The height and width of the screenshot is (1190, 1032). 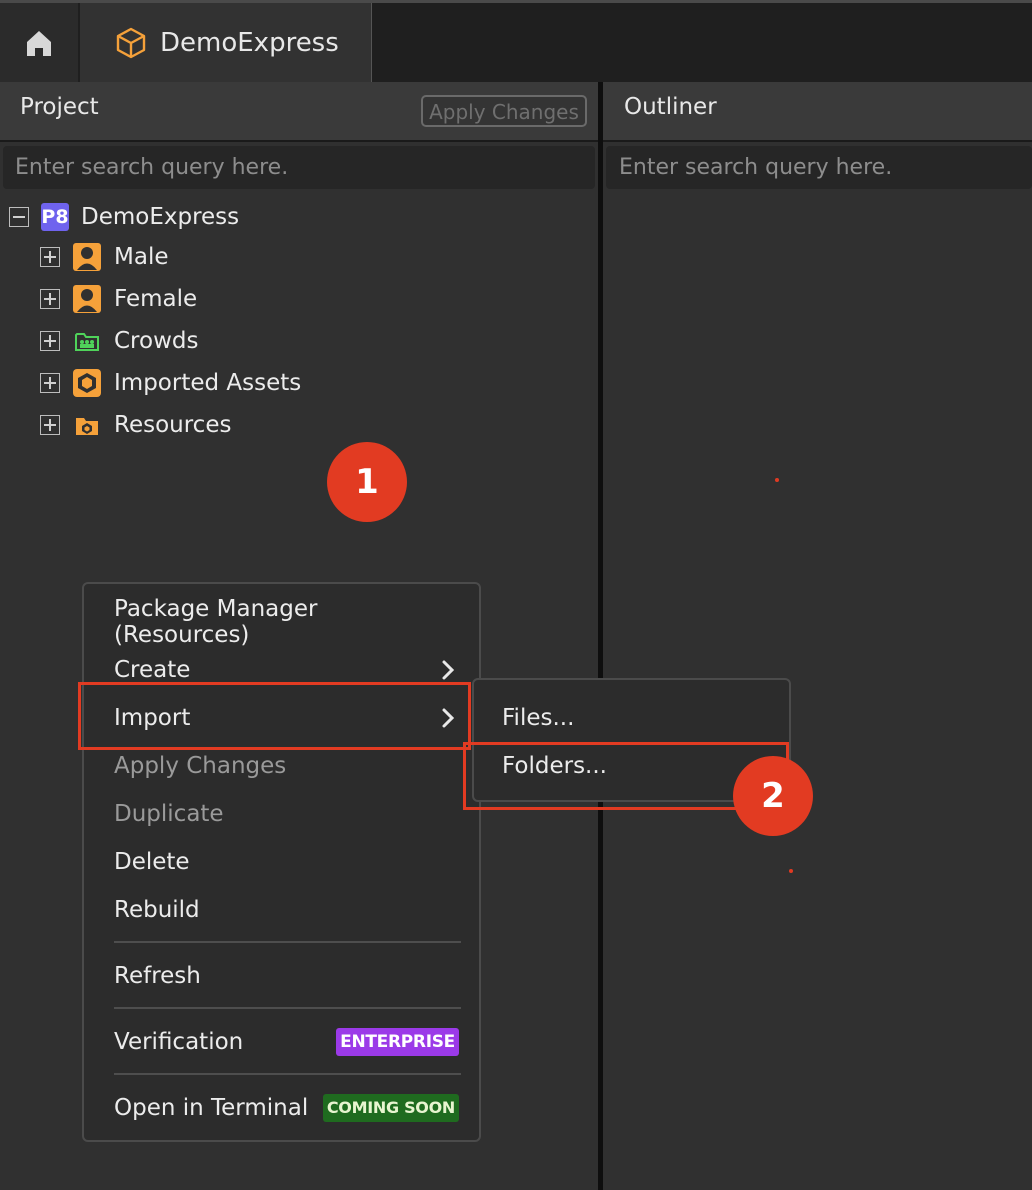 I want to click on menu-item-label: Create, so click(x=152, y=670).